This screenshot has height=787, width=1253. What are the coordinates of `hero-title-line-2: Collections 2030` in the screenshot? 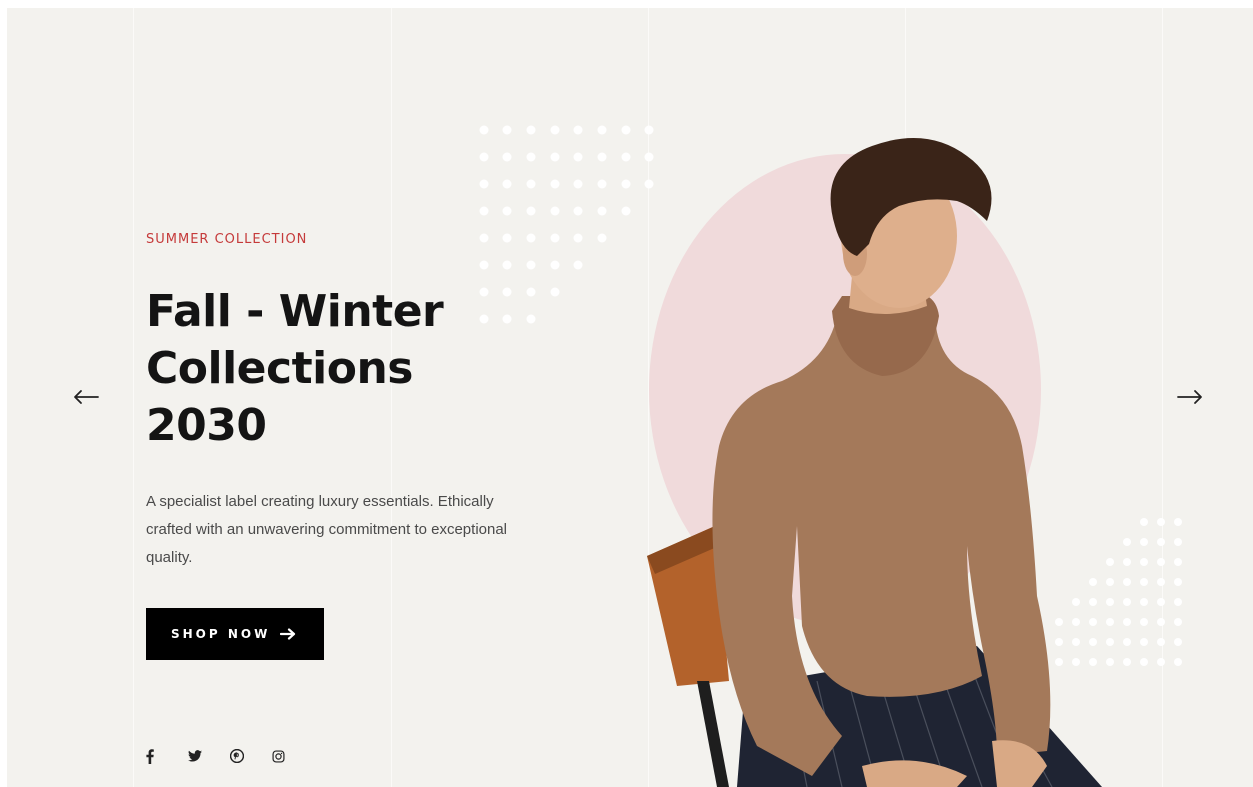 It's located at (279, 397).